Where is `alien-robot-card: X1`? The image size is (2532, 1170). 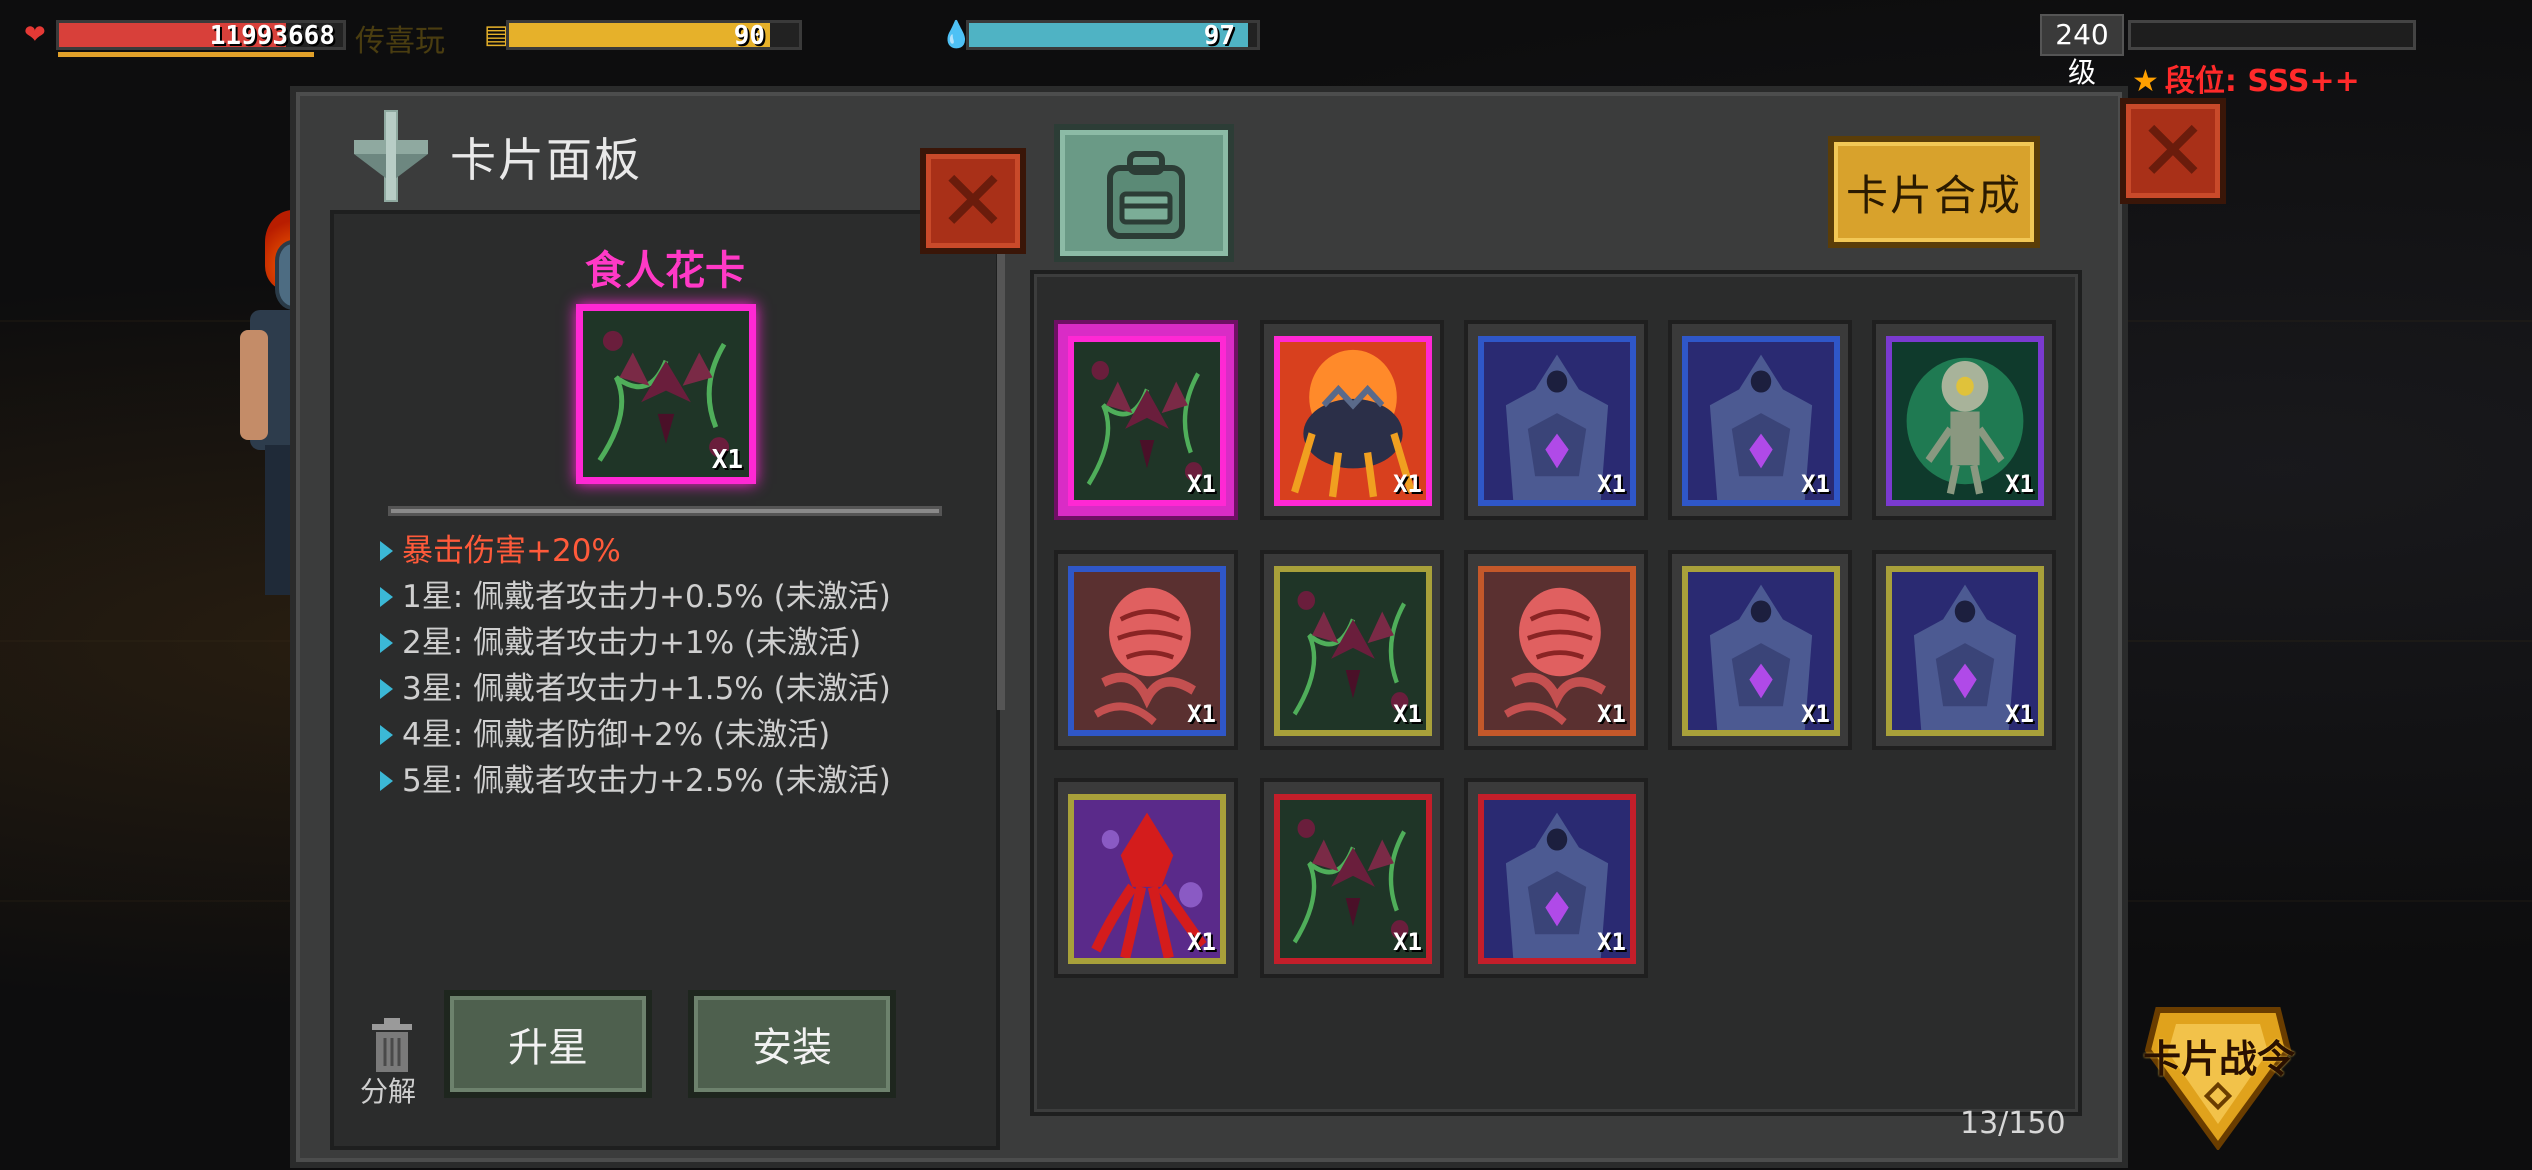
alien-robot-card: X1 is located at coordinates (1965, 421).